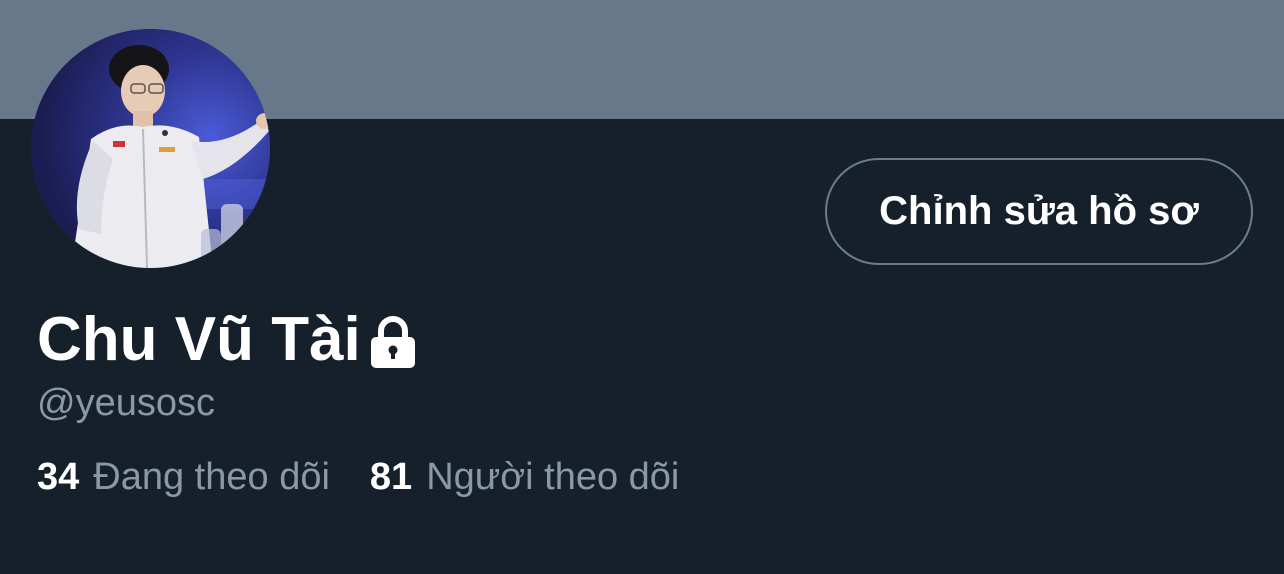 This screenshot has height=574, width=1284. I want to click on lock-icon, so click(392, 342).